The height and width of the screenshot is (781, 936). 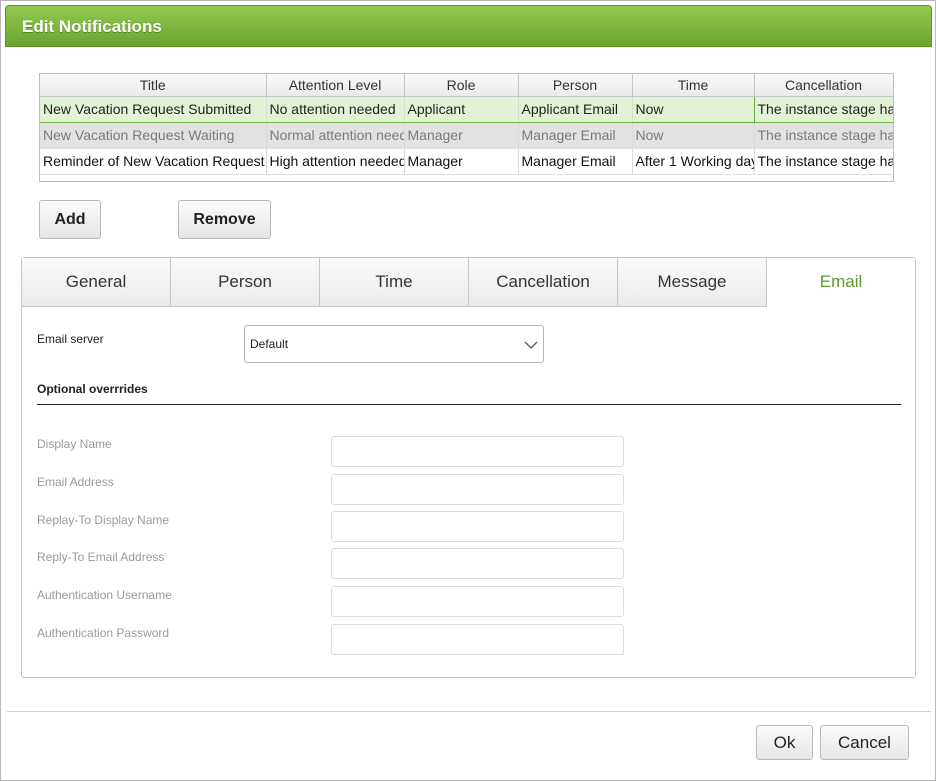 I want to click on tab-general: General, so click(x=96, y=282).